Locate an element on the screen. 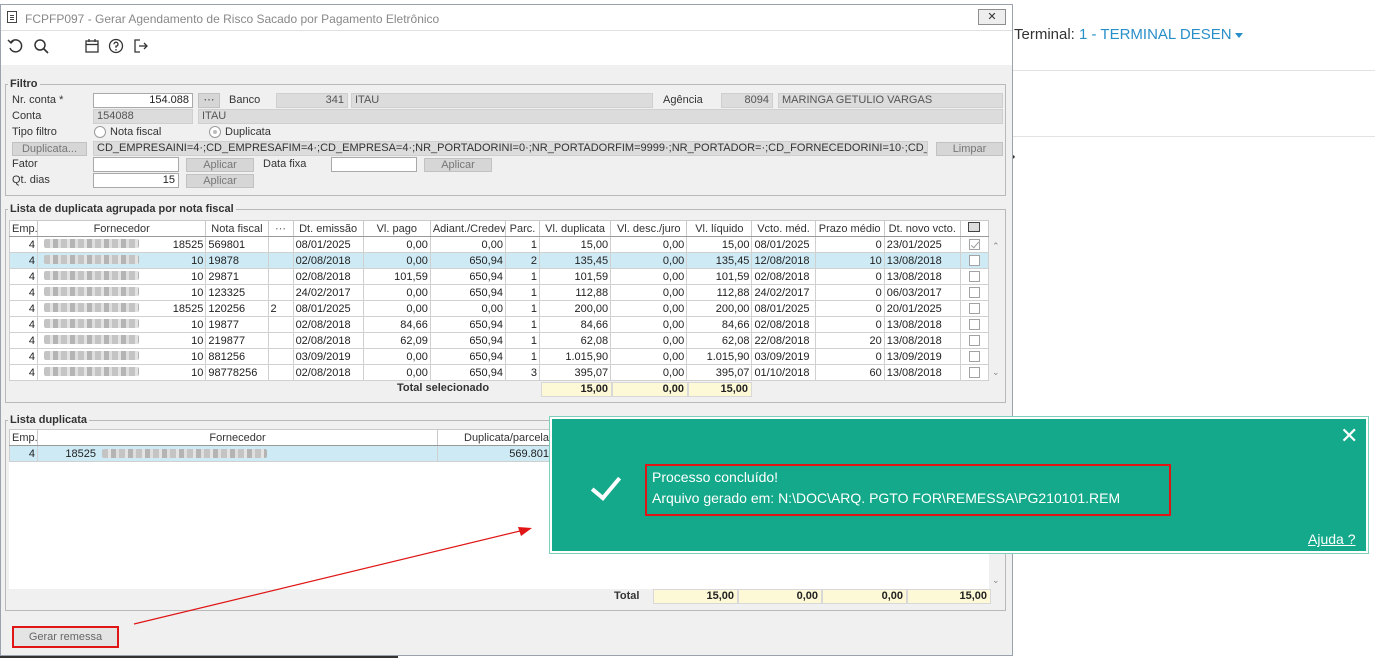 Image resolution: width=1375 pixels, height=658 pixels. annotation-arrow is located at coordinates (332, 576).